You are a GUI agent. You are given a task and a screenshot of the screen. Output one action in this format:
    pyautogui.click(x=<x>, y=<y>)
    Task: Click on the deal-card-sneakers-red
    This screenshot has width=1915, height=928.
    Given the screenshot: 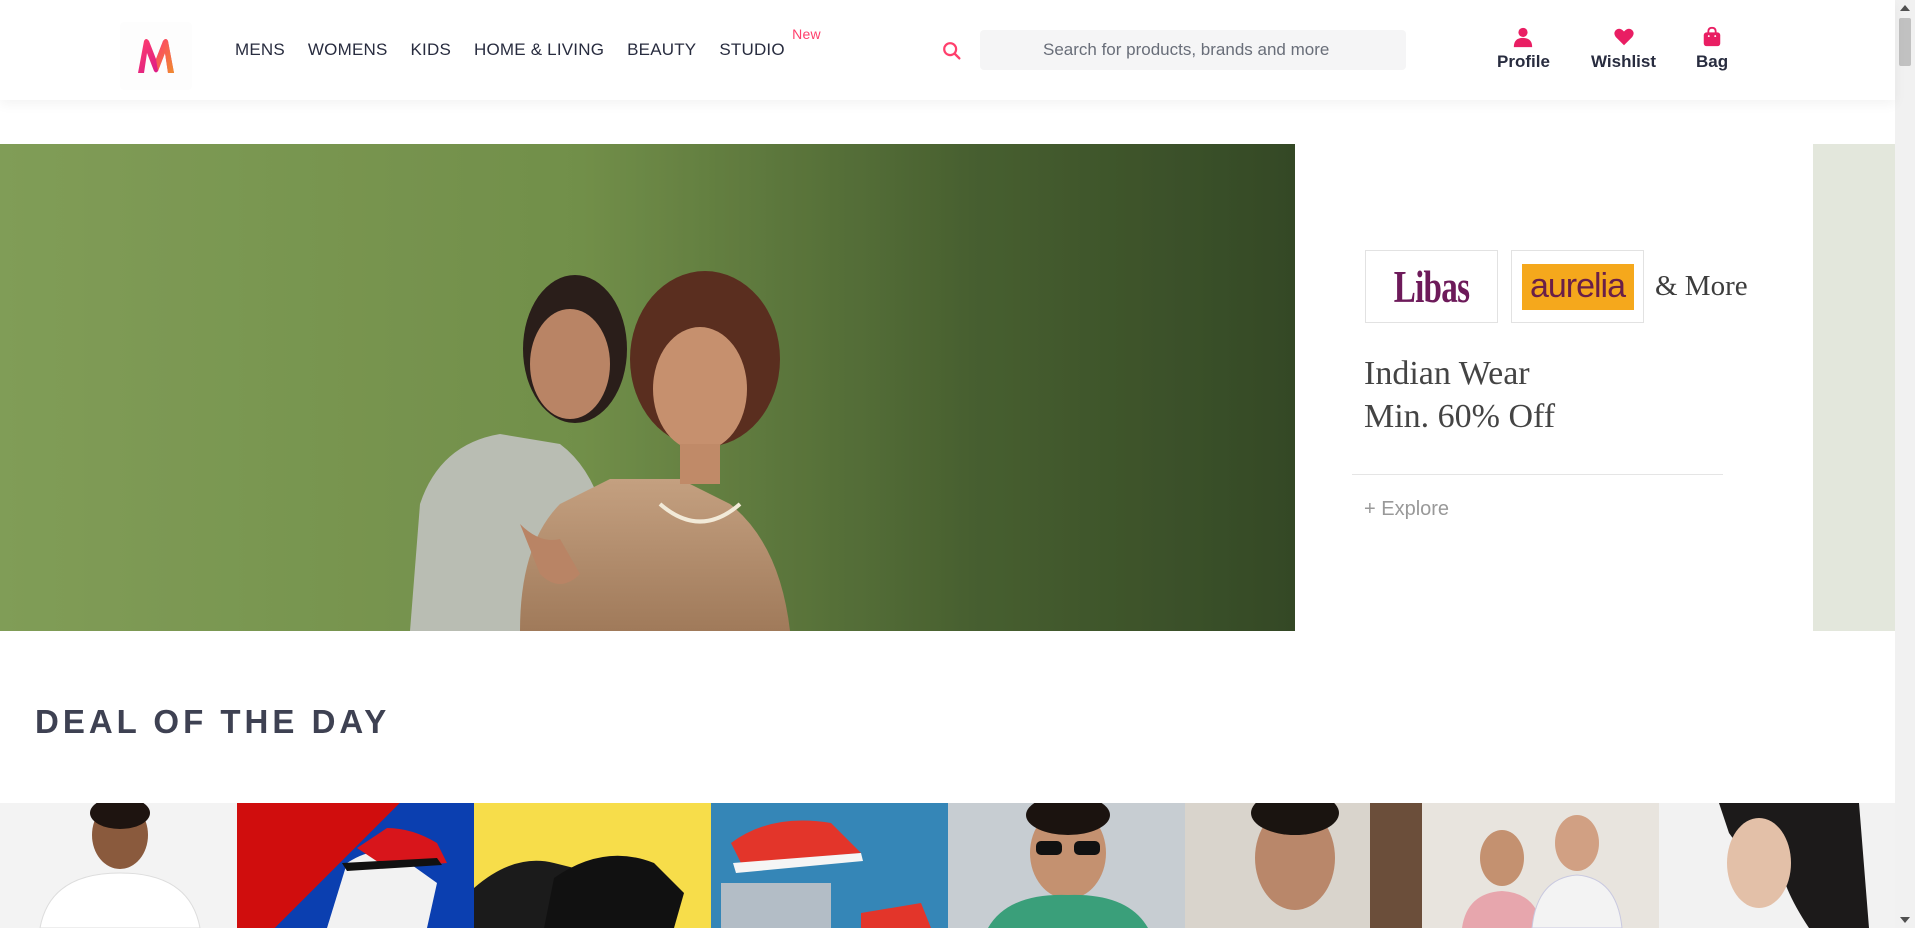 What is the action you would take?
    pyautogui.click(x=355, y=865)
    